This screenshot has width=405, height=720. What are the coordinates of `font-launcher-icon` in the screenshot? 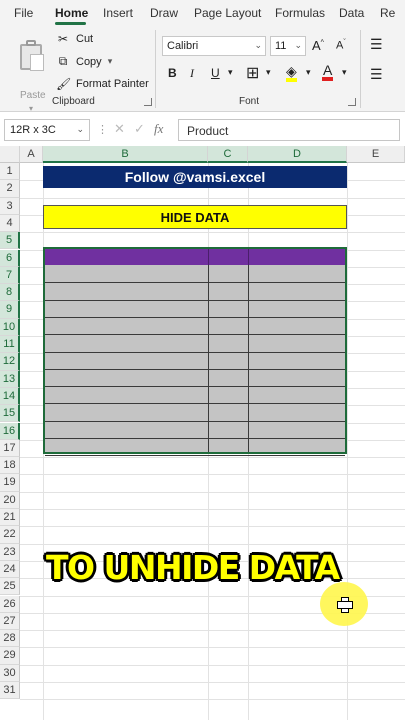 It's located at (352, 102).